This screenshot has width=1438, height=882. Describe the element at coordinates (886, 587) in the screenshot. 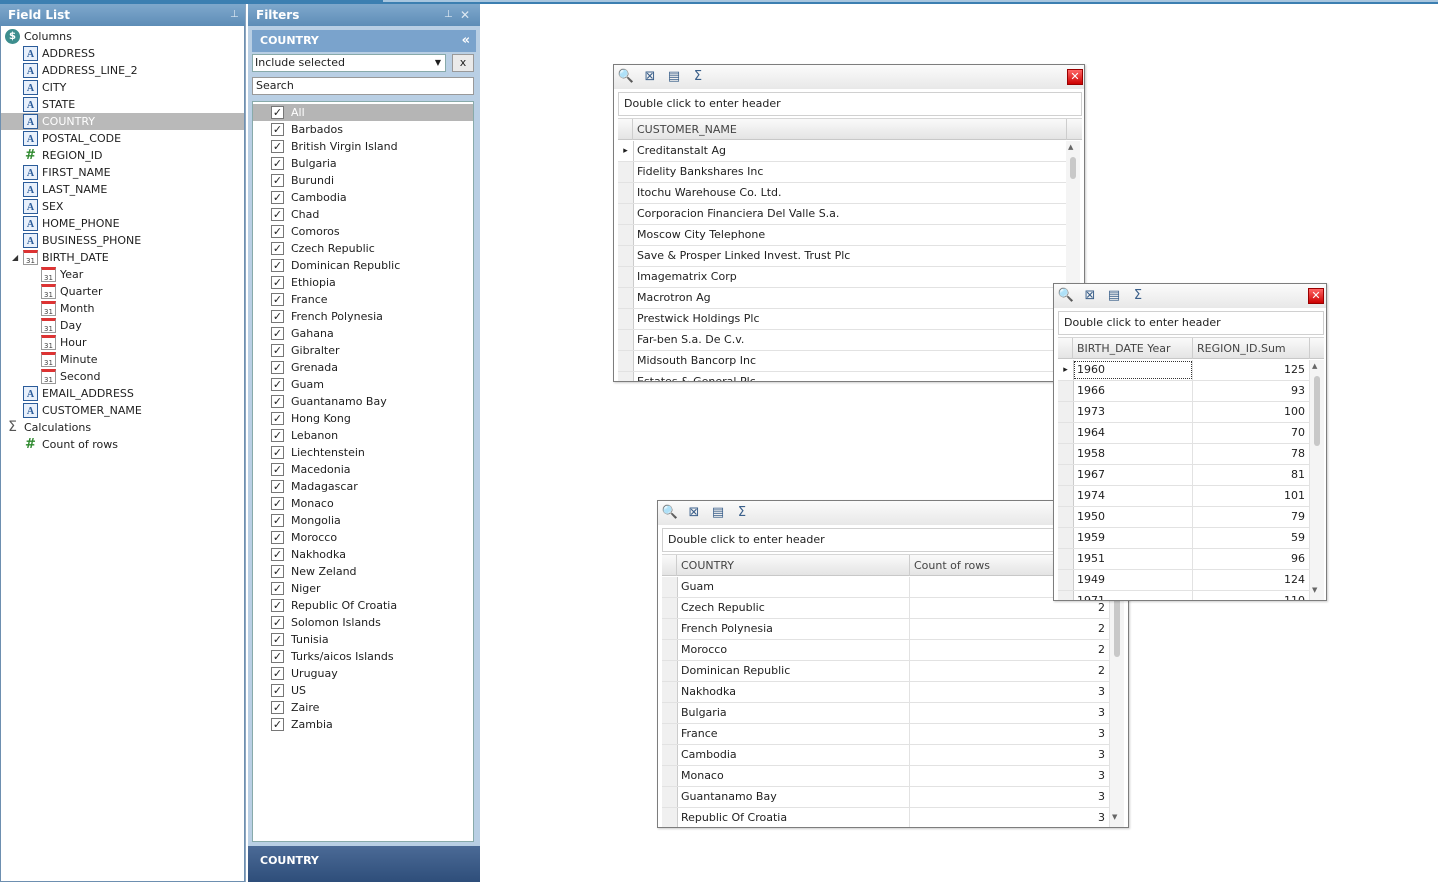

I see `table-row: Guam2` at that location.